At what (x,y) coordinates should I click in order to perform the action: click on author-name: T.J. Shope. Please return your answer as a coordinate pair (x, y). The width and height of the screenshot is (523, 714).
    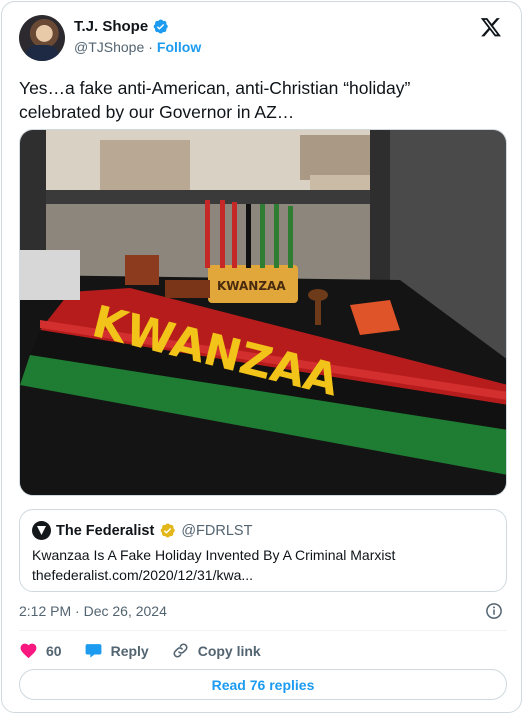
    Looking at the image, I should click on (111, 26).